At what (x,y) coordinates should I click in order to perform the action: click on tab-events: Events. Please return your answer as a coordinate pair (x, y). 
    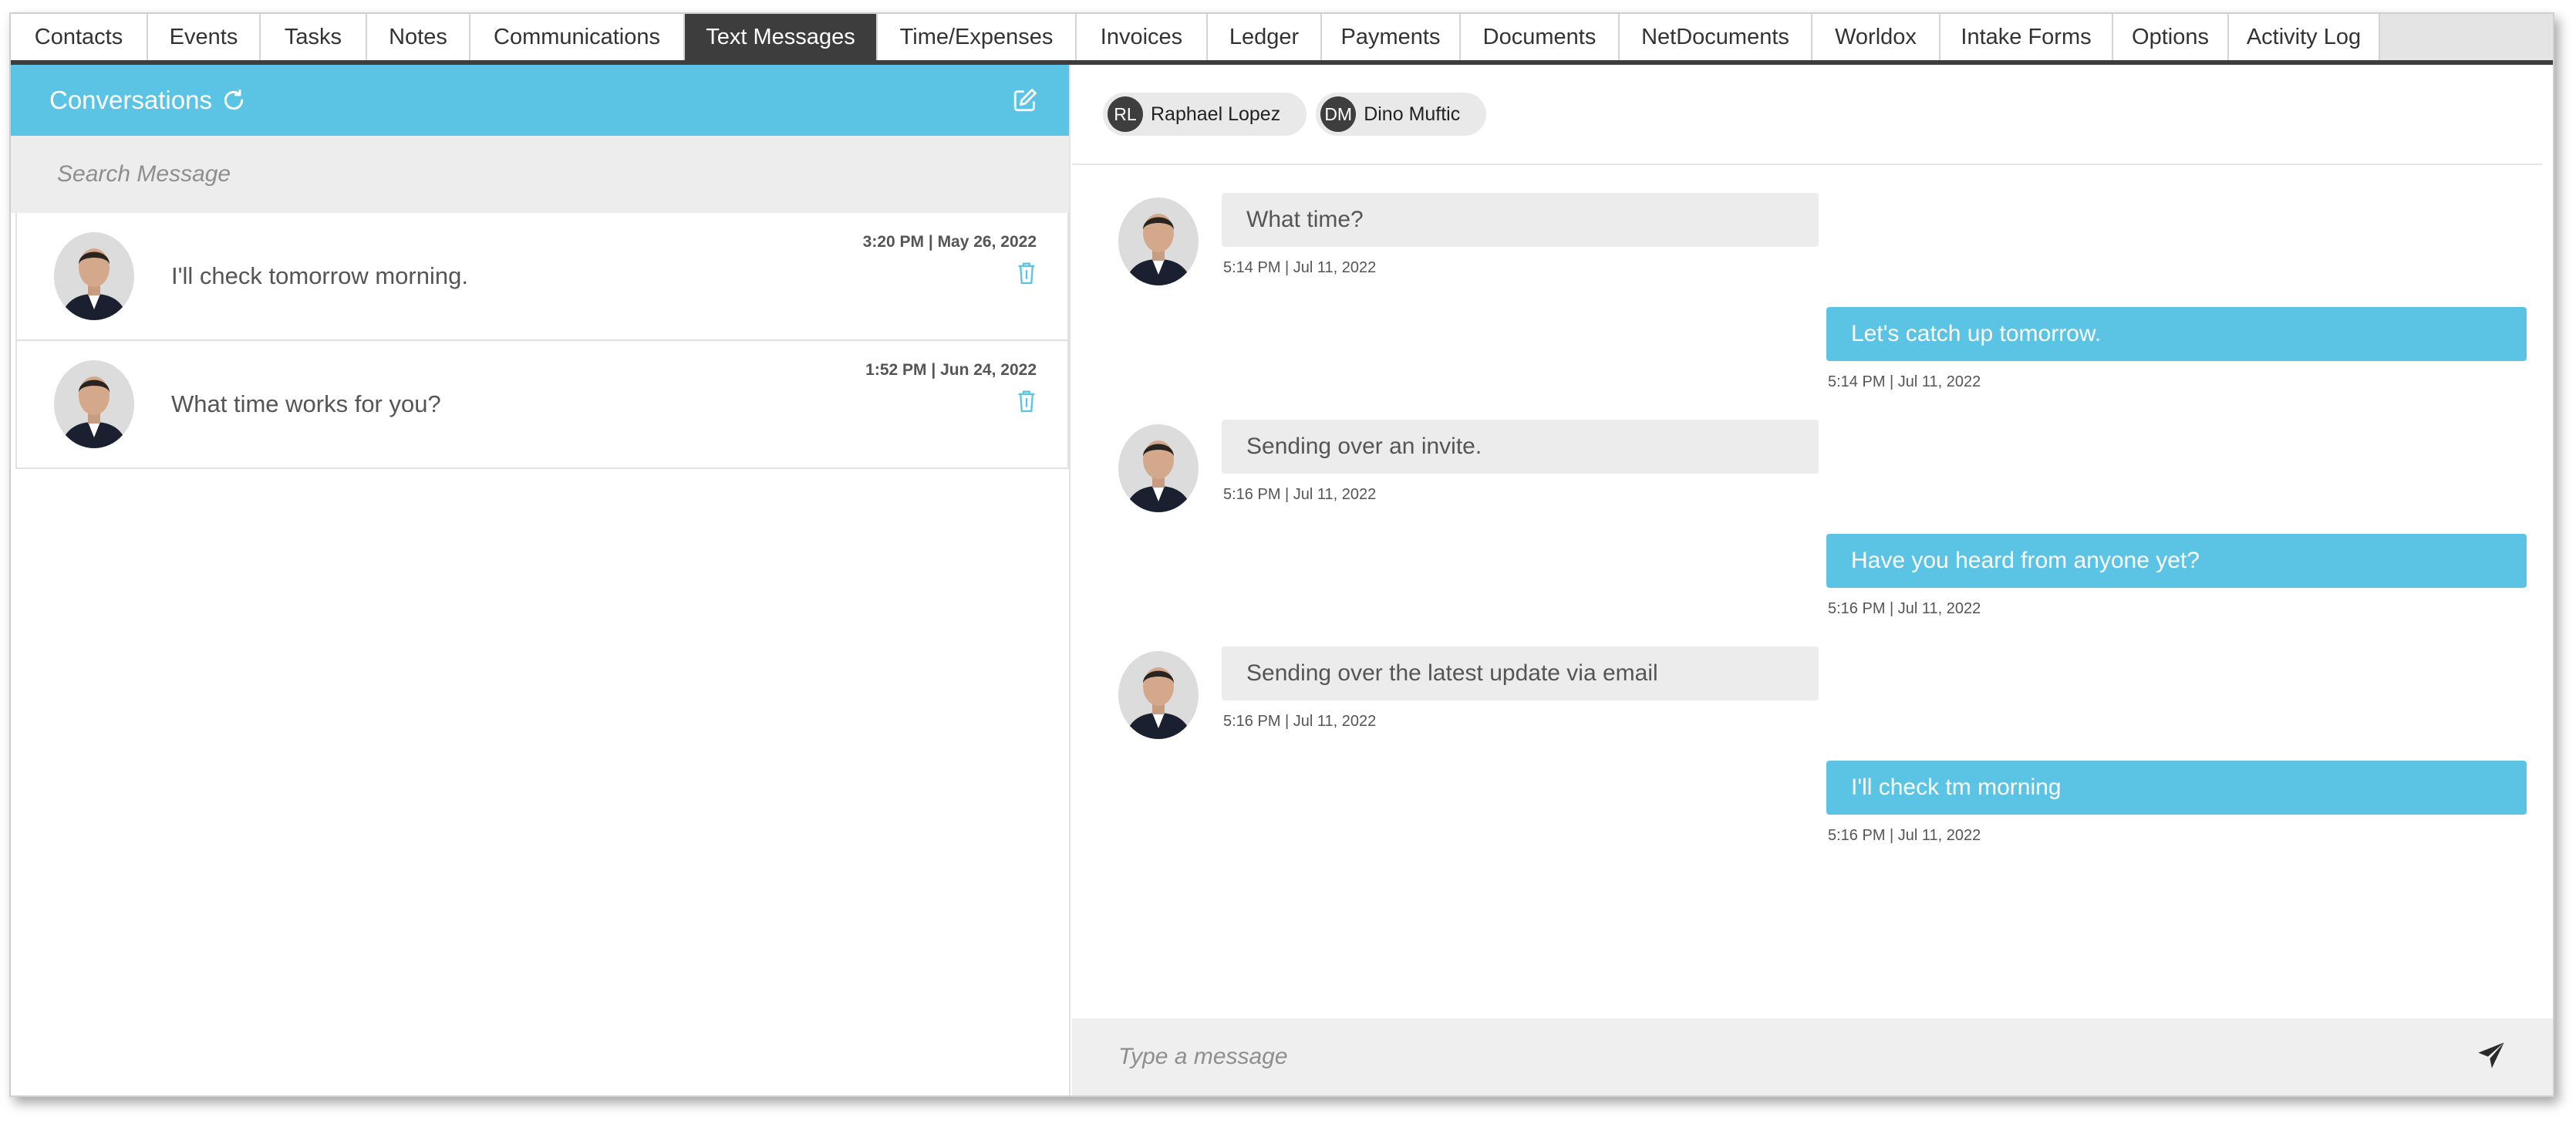
    Looking at the image, I should click on (204, 37).